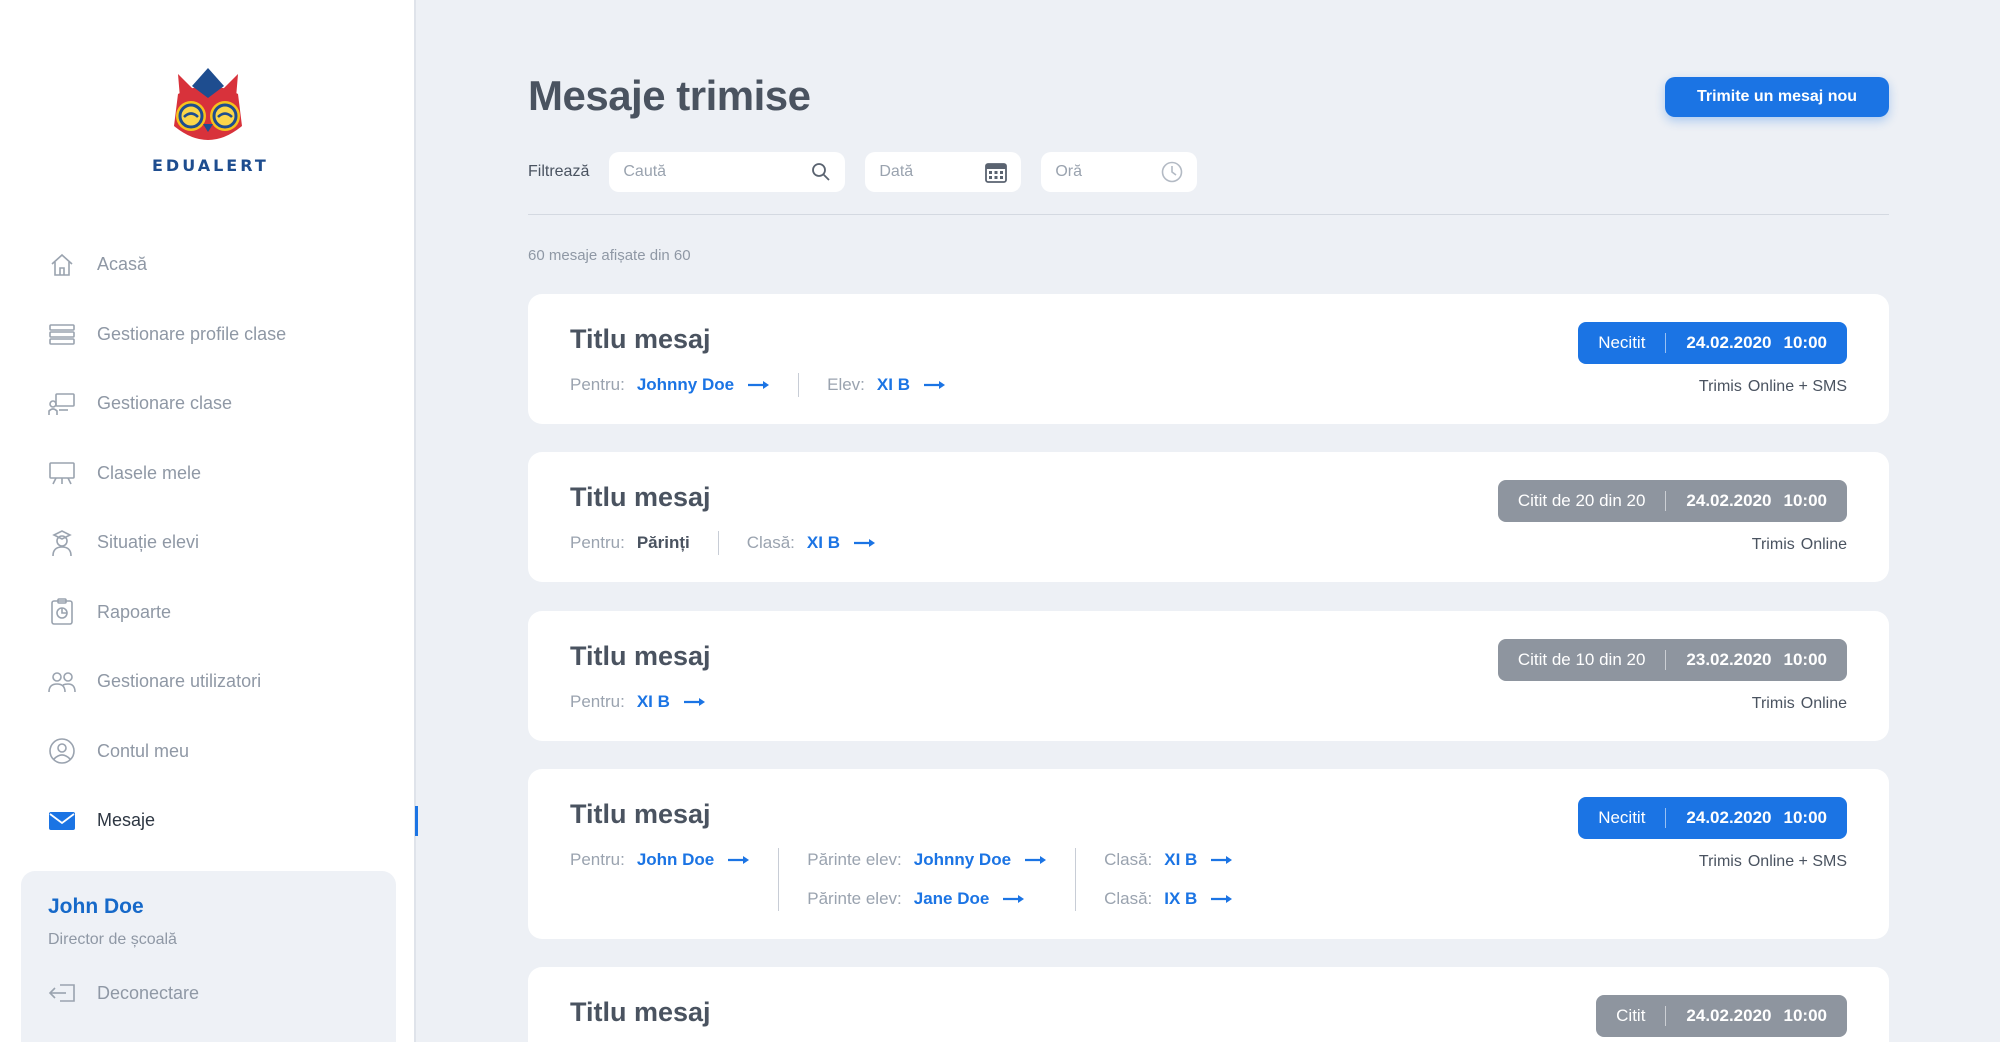  Describe the element at coordinates (1631, 1015) in the screenshot. I see `status-text: Citit` at that location.